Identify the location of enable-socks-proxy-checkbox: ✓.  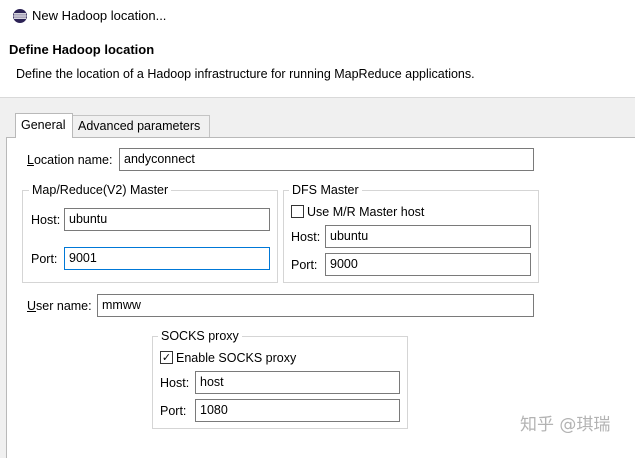
(166, 357).